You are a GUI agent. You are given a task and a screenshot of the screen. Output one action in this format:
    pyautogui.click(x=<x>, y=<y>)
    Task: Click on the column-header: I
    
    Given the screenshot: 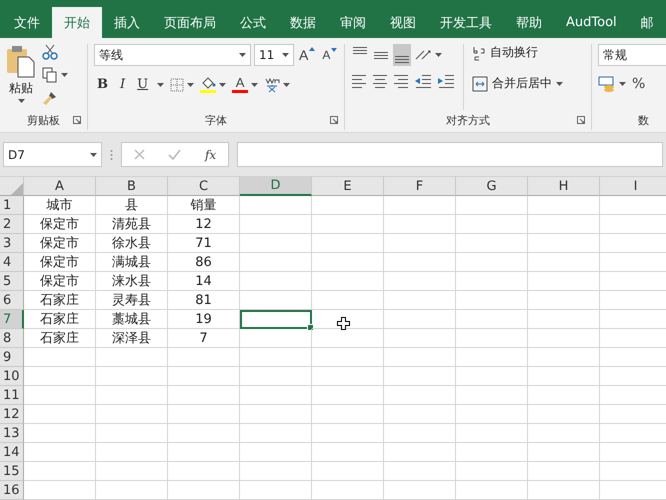 What is the action you would take?
    pyautogui.click(x=633, y=186)
    